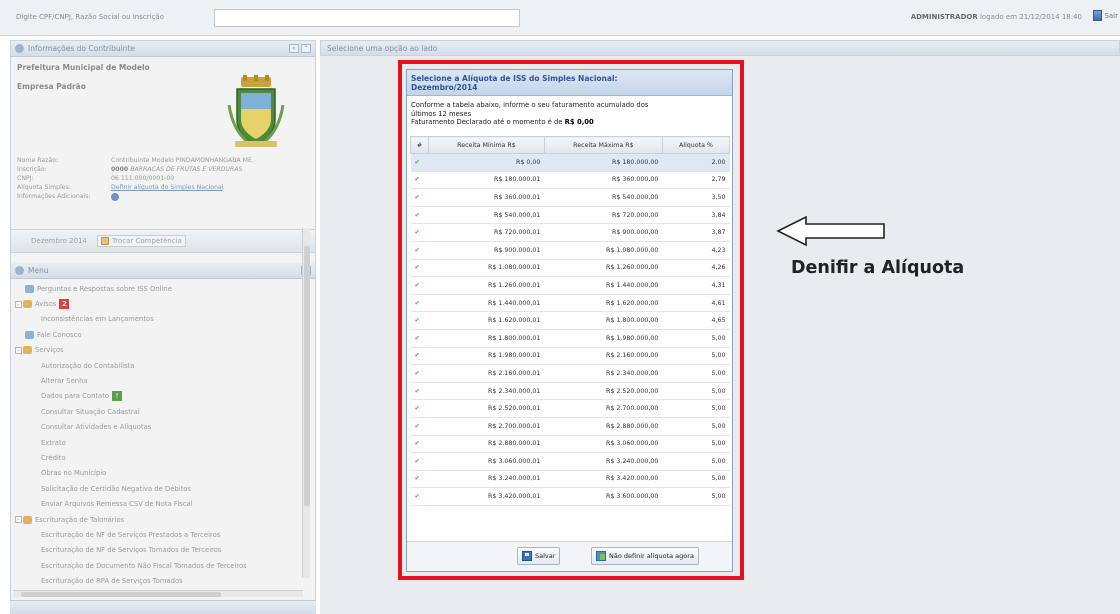 The width and height of the screenshot is (1120, 614). I want to click on receita-maxima-cell: R$ 2.880.000,00, so click(603, 426).